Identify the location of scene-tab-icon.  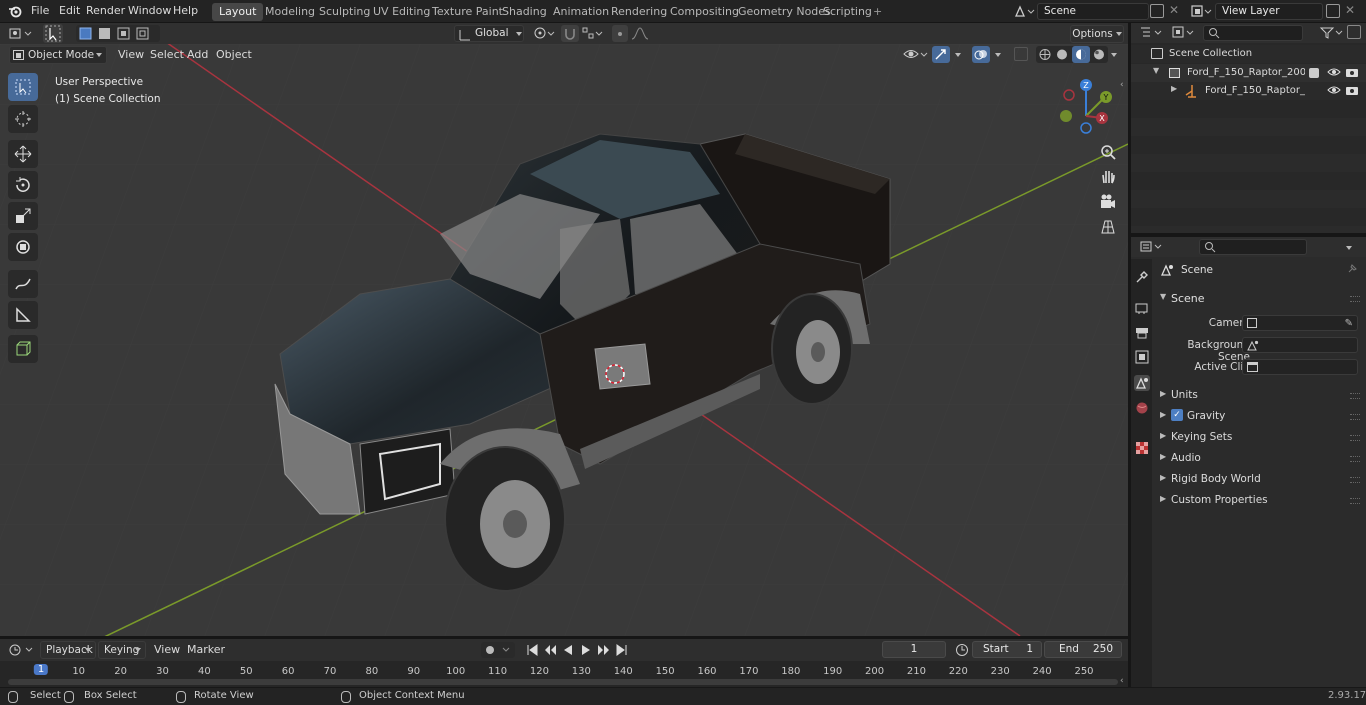
(1142, 383).